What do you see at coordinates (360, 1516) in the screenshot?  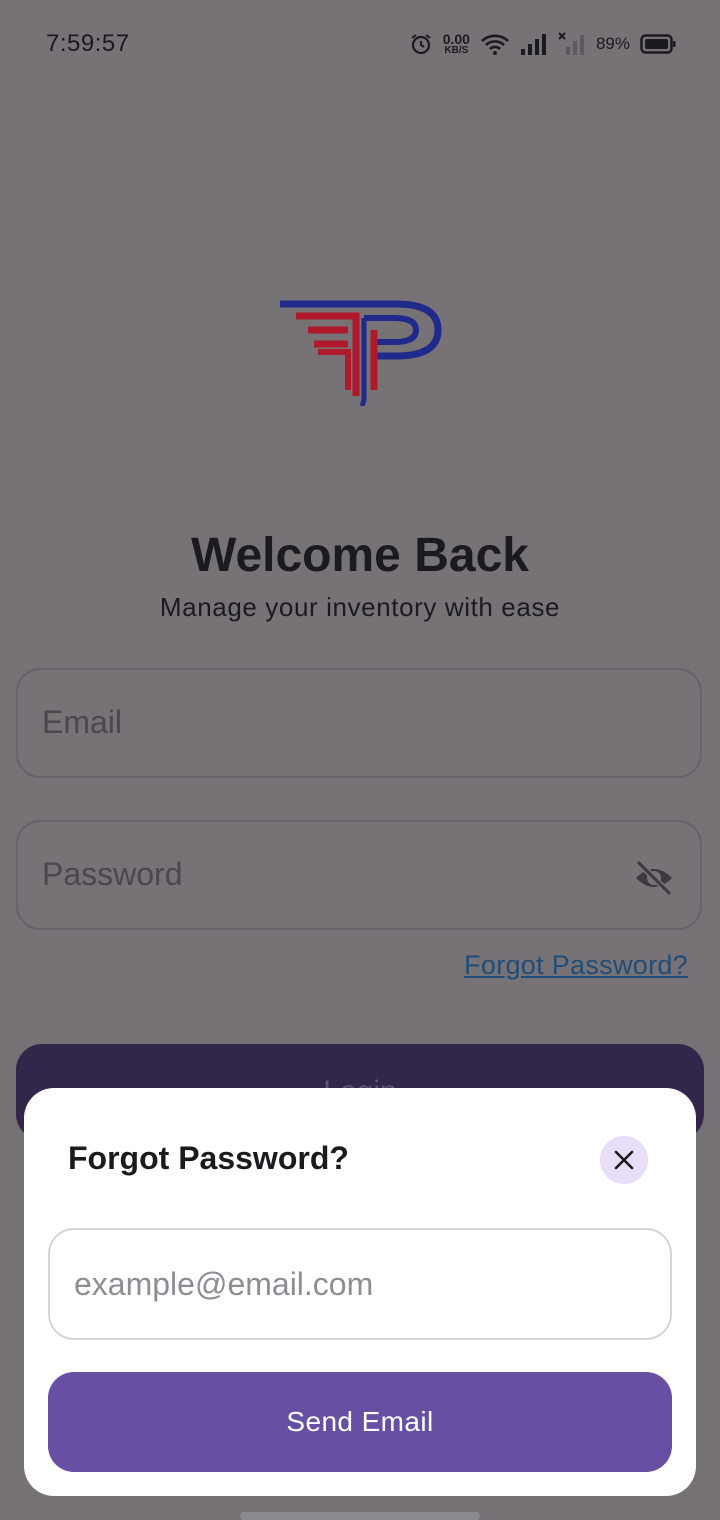 I see `home-indicator` at bounding box center [360, 1516].